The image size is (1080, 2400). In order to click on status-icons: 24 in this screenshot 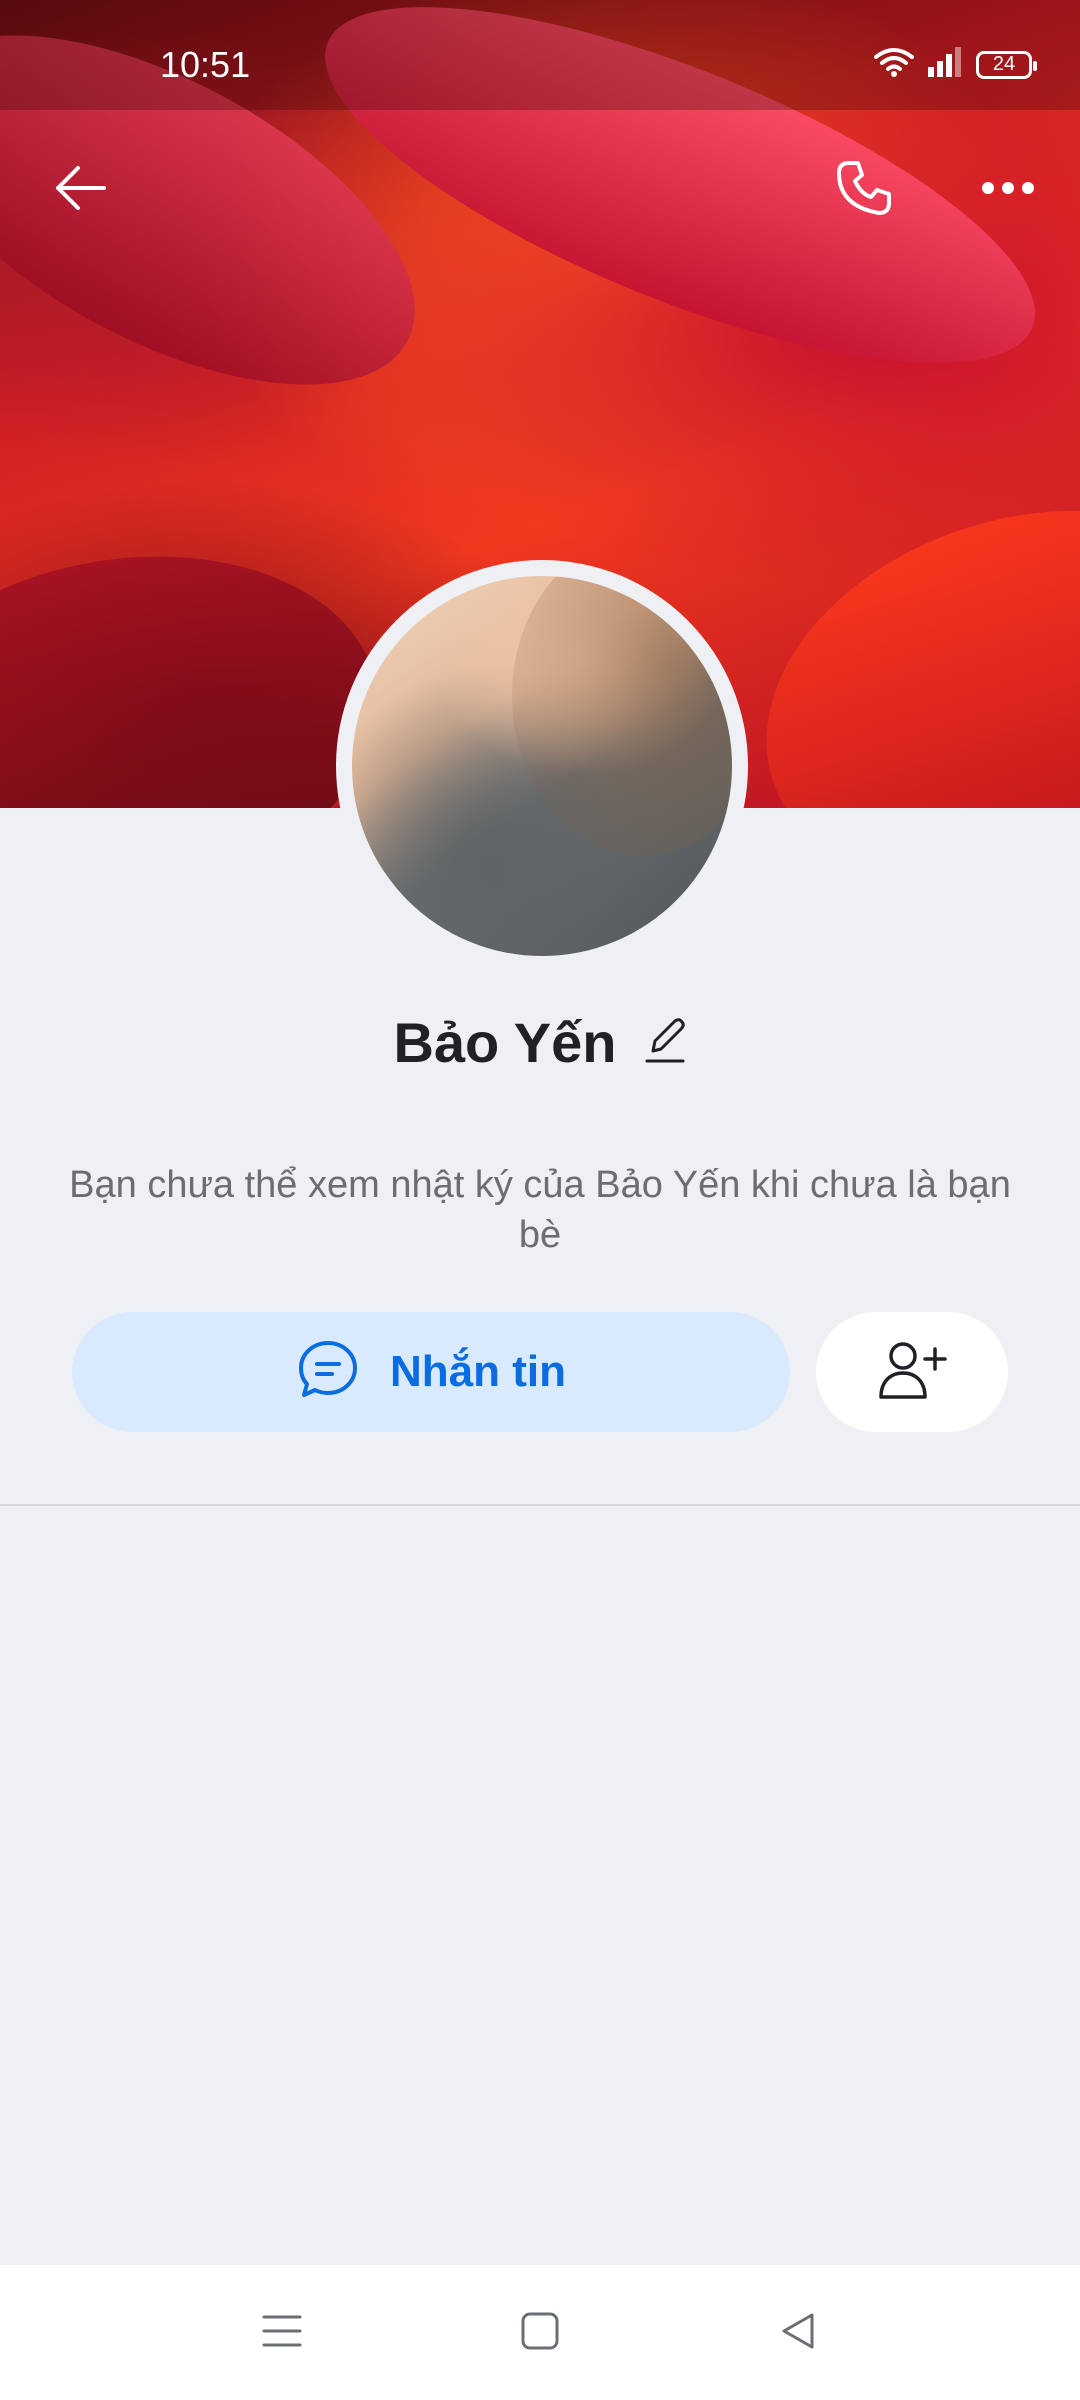, I will do `click(955, 64)`.